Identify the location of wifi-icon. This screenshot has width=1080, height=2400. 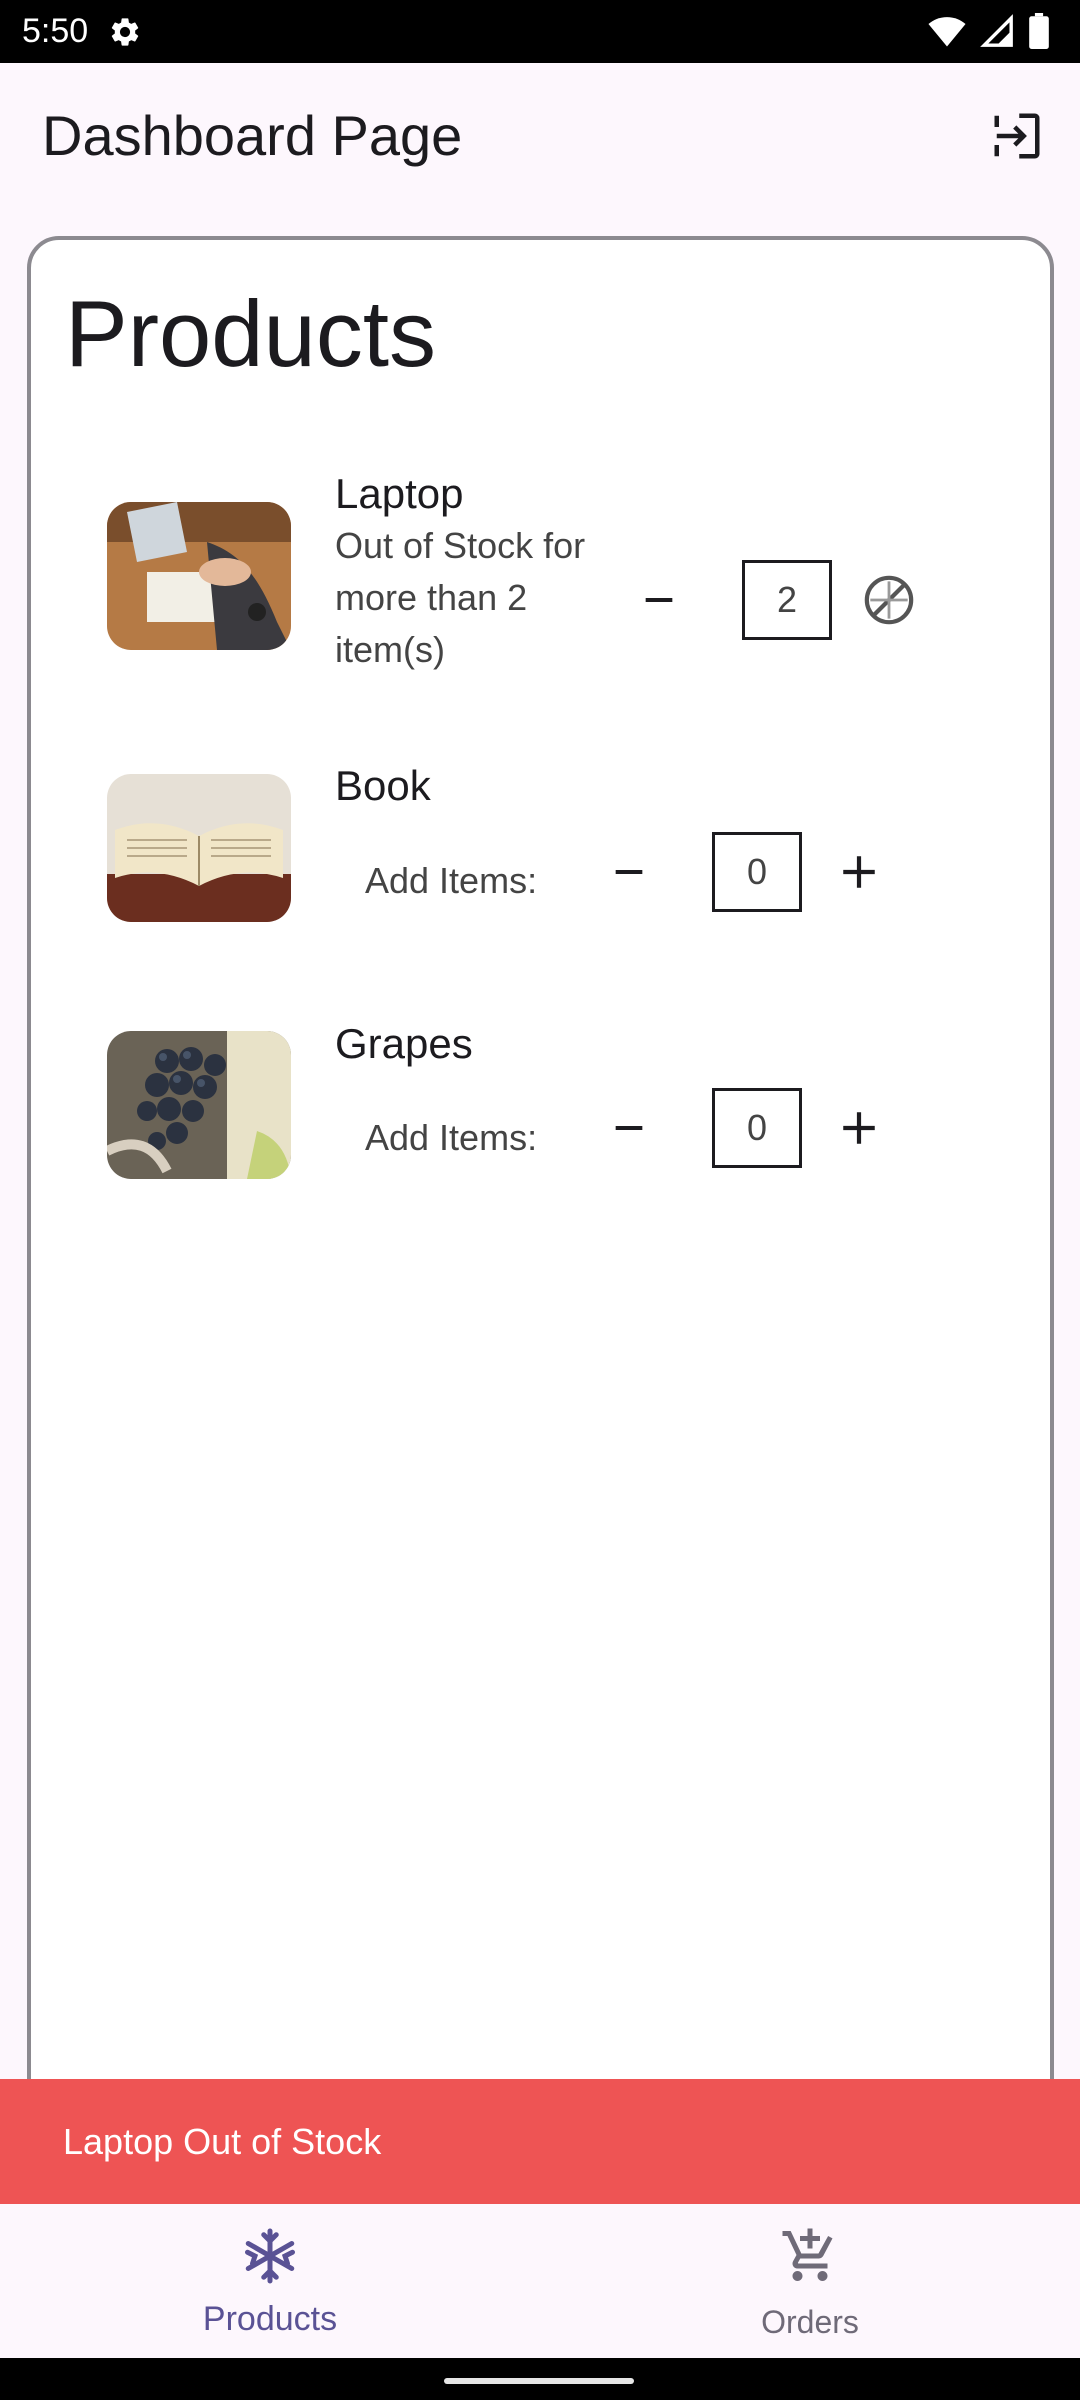
(947, 32).